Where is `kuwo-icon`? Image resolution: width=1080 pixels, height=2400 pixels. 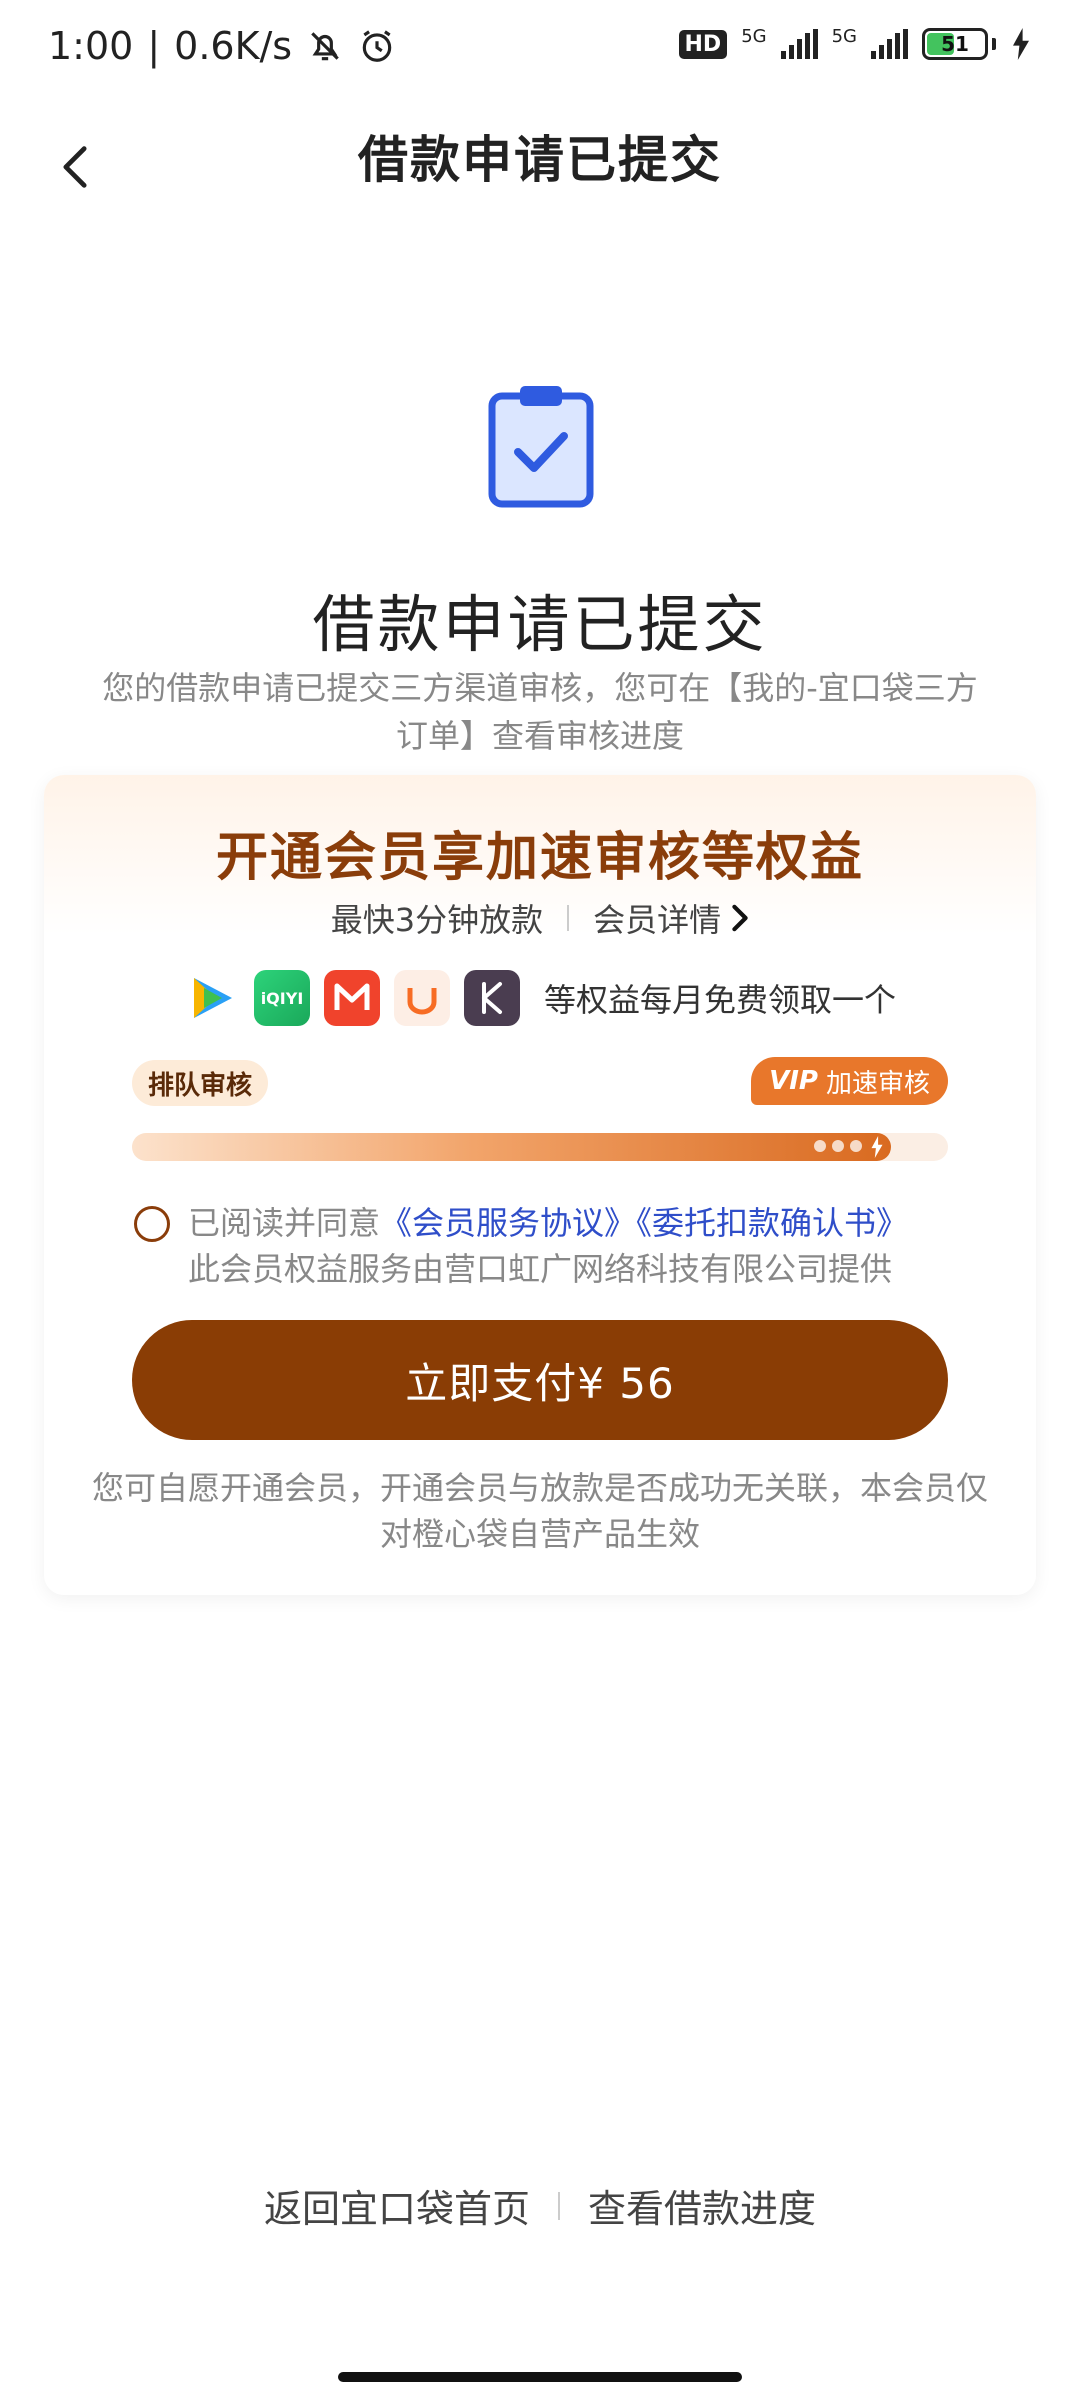
kuwo-icon is located at coordinates (491, 998).